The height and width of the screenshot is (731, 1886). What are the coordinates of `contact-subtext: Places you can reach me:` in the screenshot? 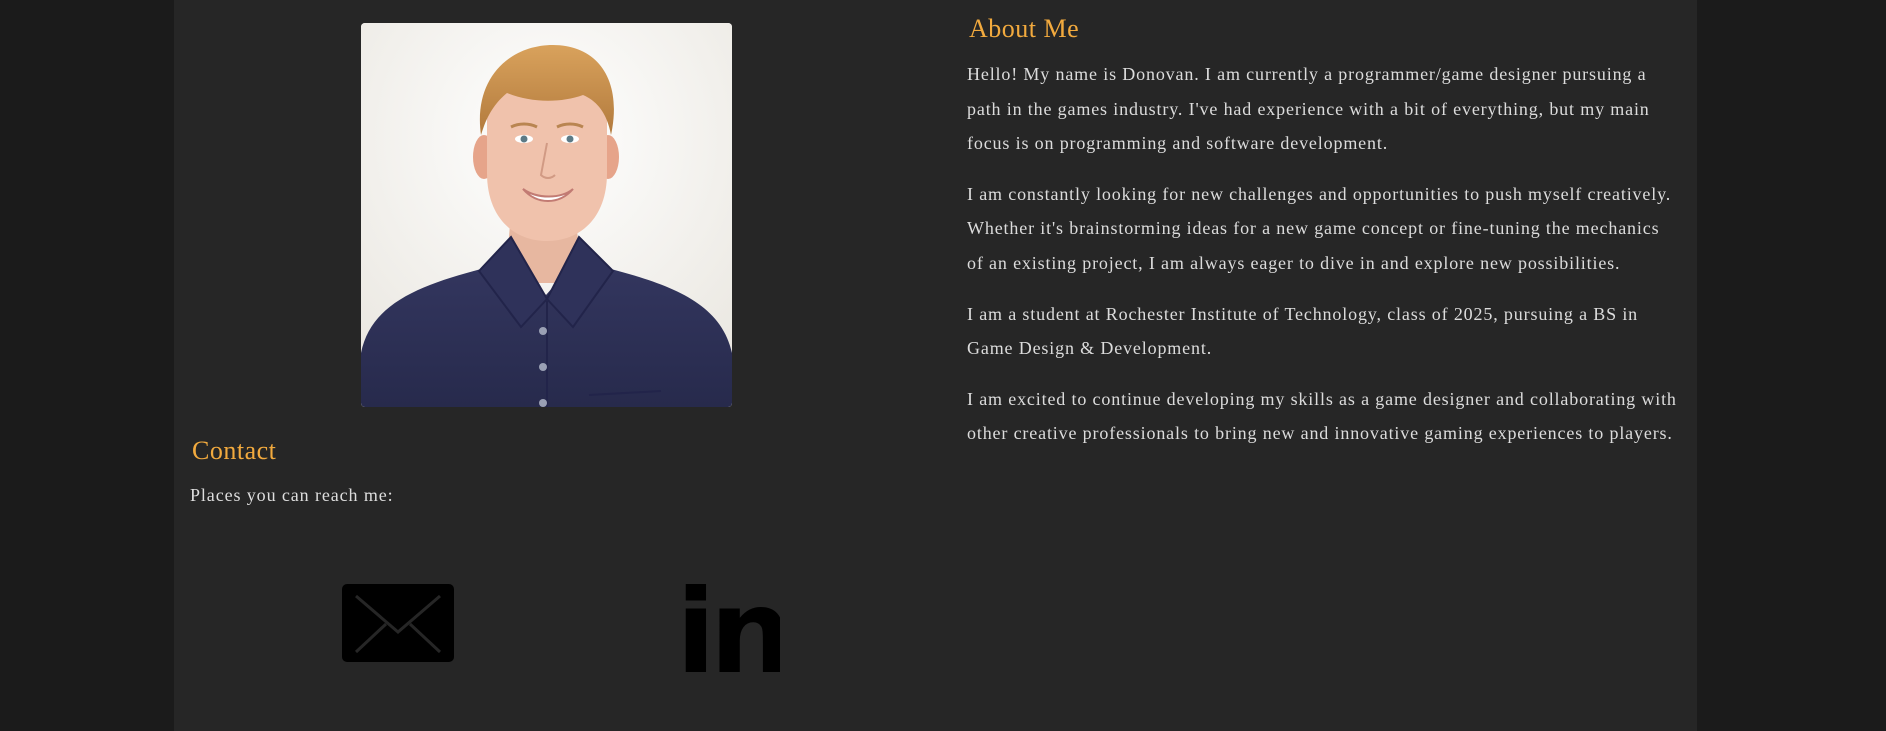 It's located at (292, 495).